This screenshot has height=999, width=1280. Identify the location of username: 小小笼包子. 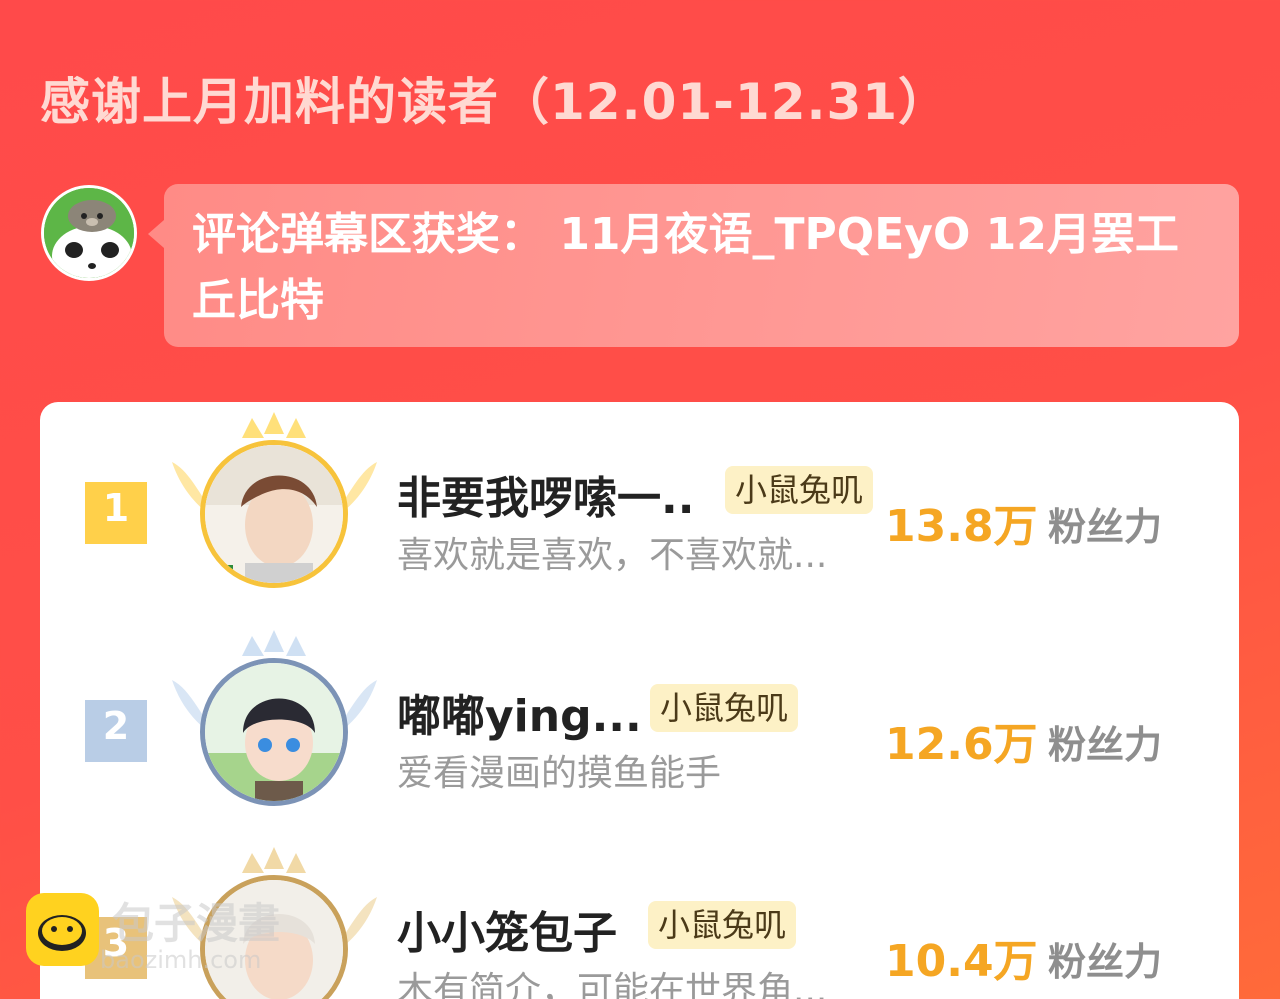
(507, 929).